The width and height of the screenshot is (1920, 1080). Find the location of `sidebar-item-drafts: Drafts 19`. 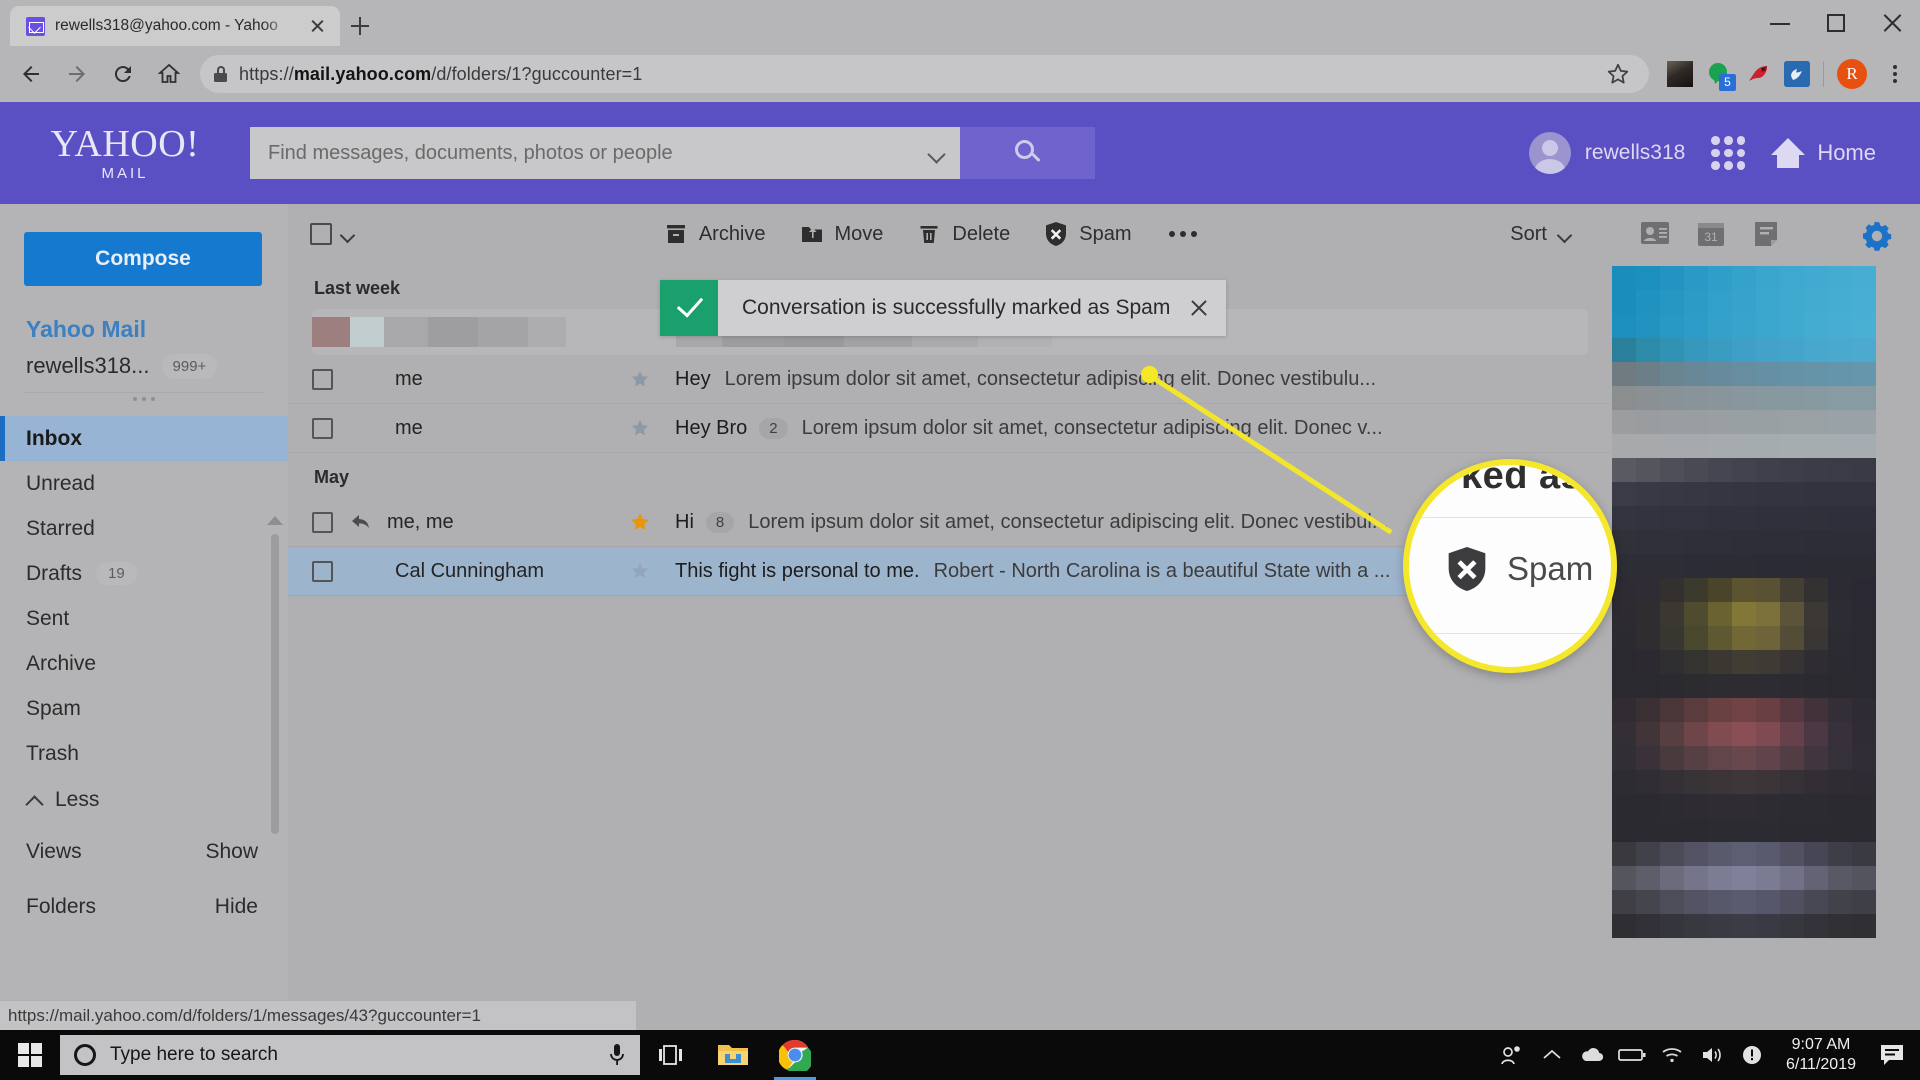

sidebar-item-drafts: Drafts 19 is located at coordinates (144, 573).